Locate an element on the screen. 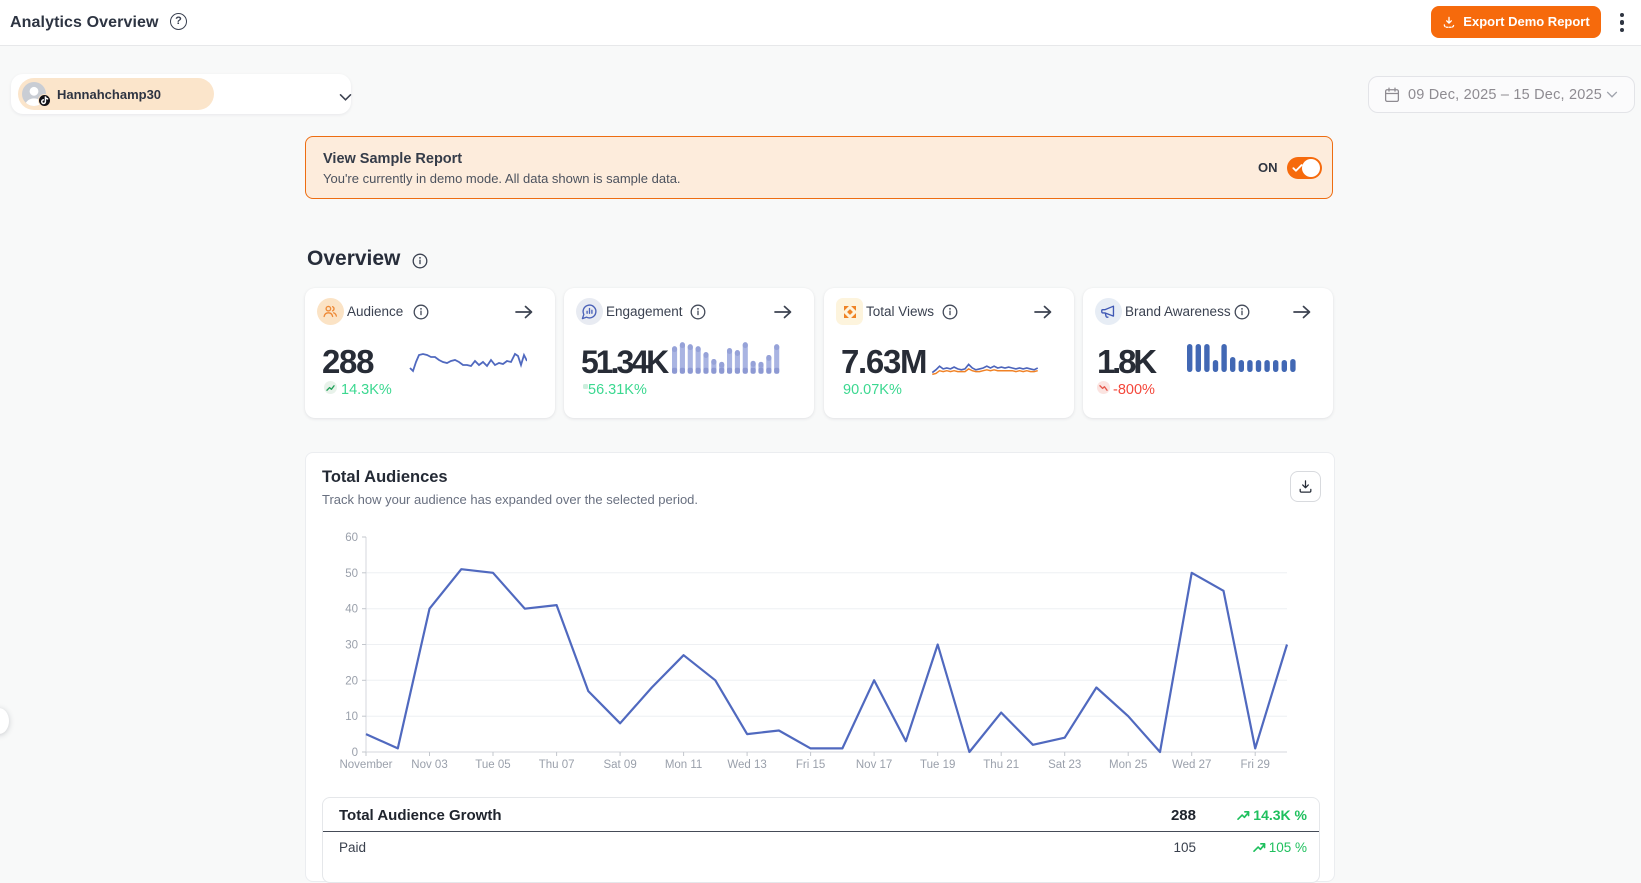 Image resolution: width=1641 pixels, height=883 pixels. svg-text: 40 is located at coordinates (351, 610).